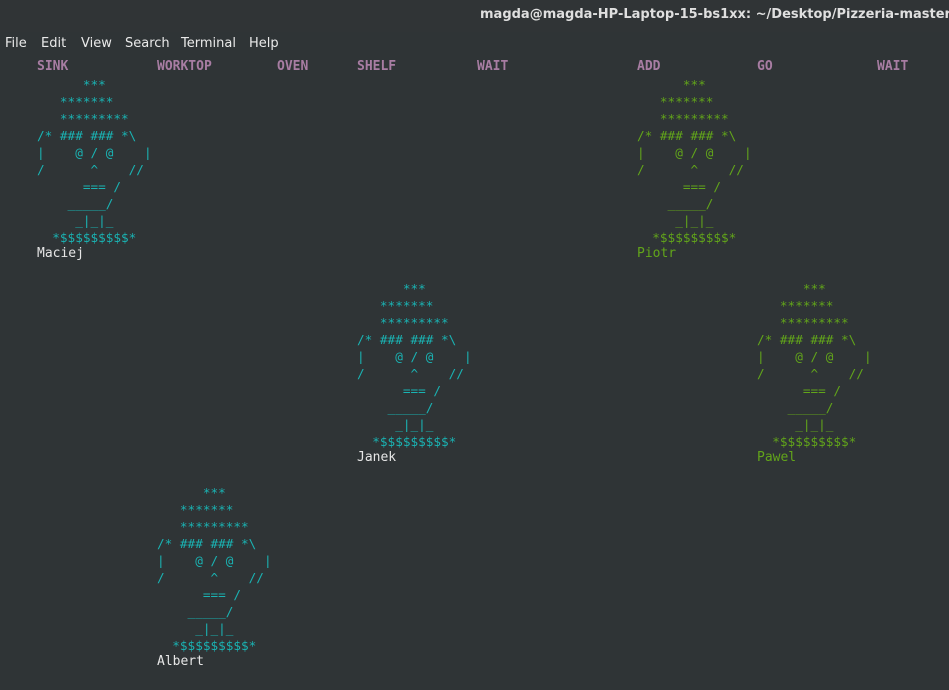 Image resolution: width=949 pixels, height=690 pixels. I want to click on header-worktop: WORKTOP, so click(184, 66).